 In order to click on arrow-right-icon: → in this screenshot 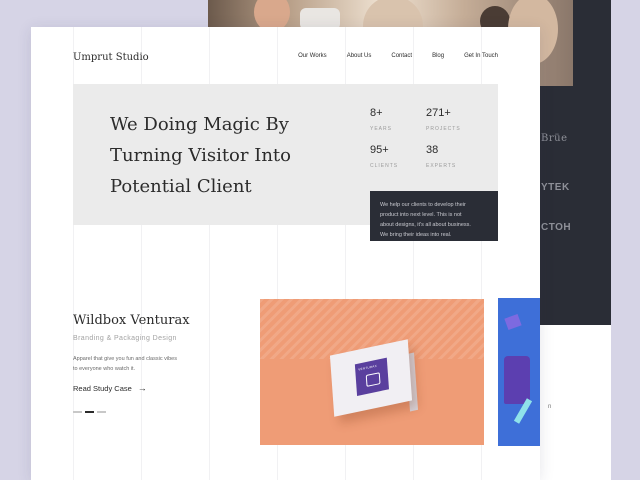, I will do `click(142, 388)`.